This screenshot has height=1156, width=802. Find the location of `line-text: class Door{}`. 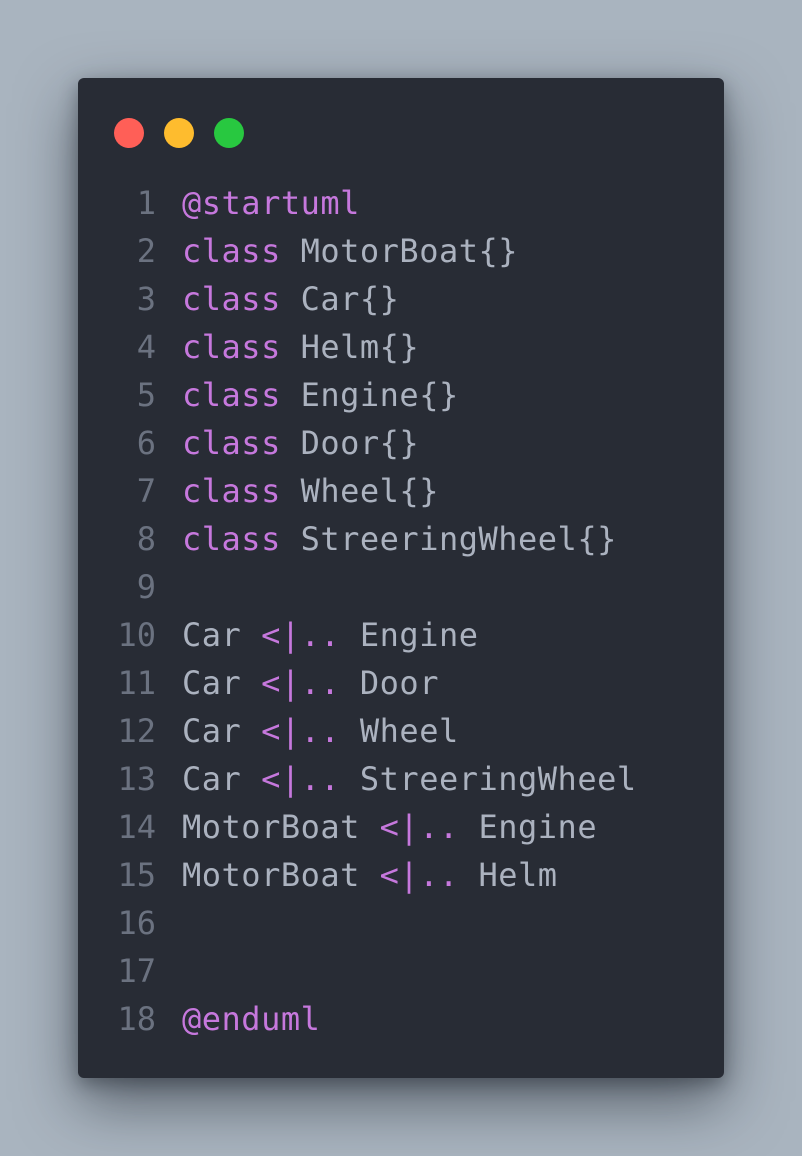

line-text: class Door{} is located at coordinates (300, 443).